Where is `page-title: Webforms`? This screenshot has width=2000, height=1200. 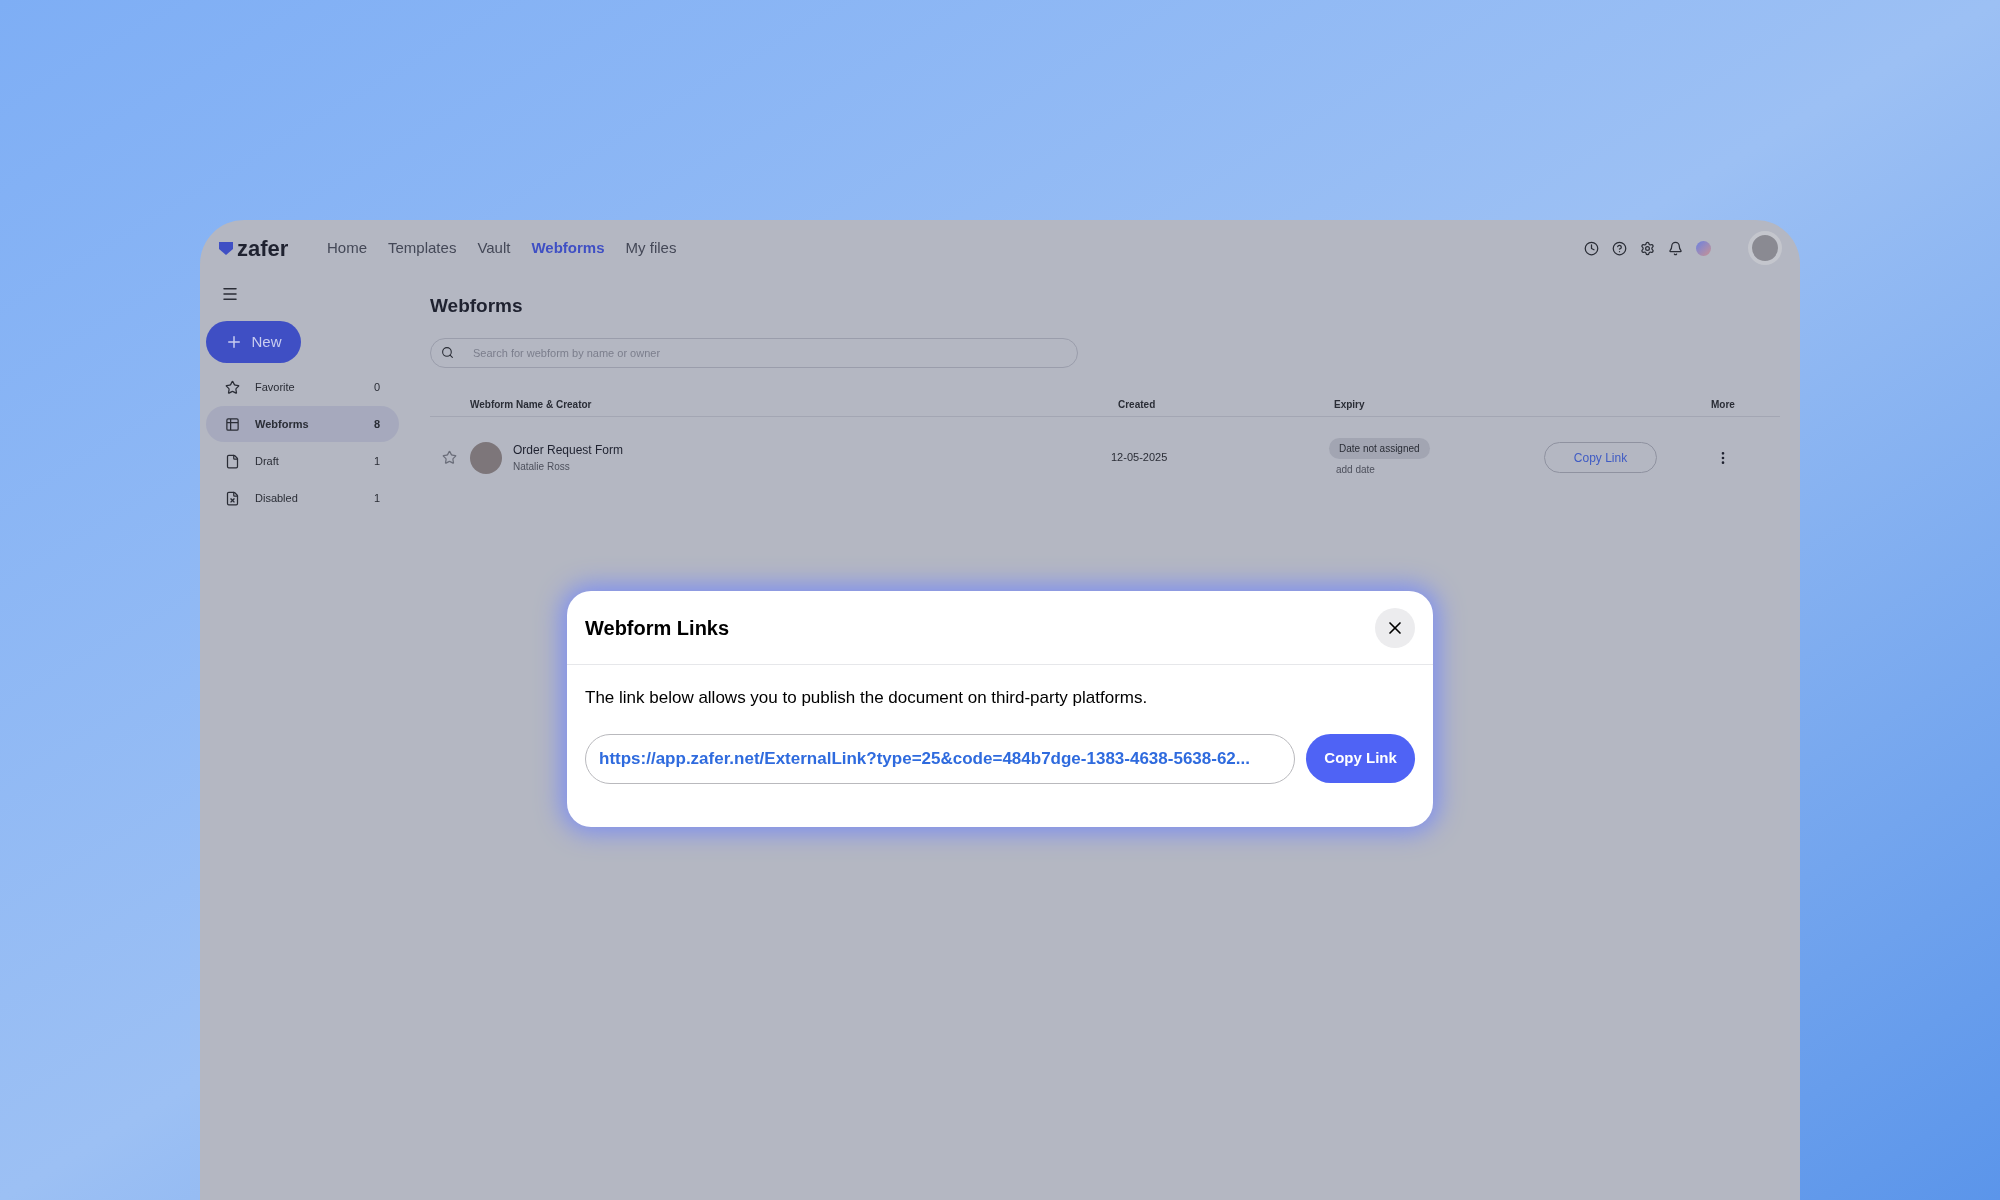 page-title: Webforms is located at coordinates (477, 306).